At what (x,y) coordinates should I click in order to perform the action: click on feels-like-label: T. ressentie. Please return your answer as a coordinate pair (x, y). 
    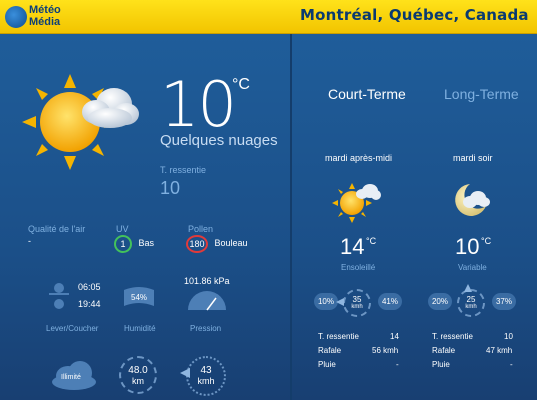
    Looking at the image, I should click on (183, 170).